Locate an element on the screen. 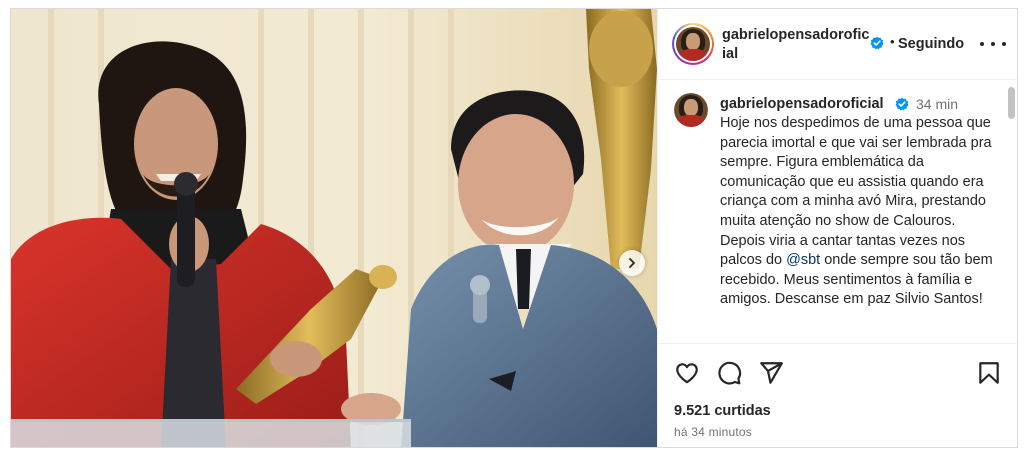  avatar is located at coordinates (693, 44).